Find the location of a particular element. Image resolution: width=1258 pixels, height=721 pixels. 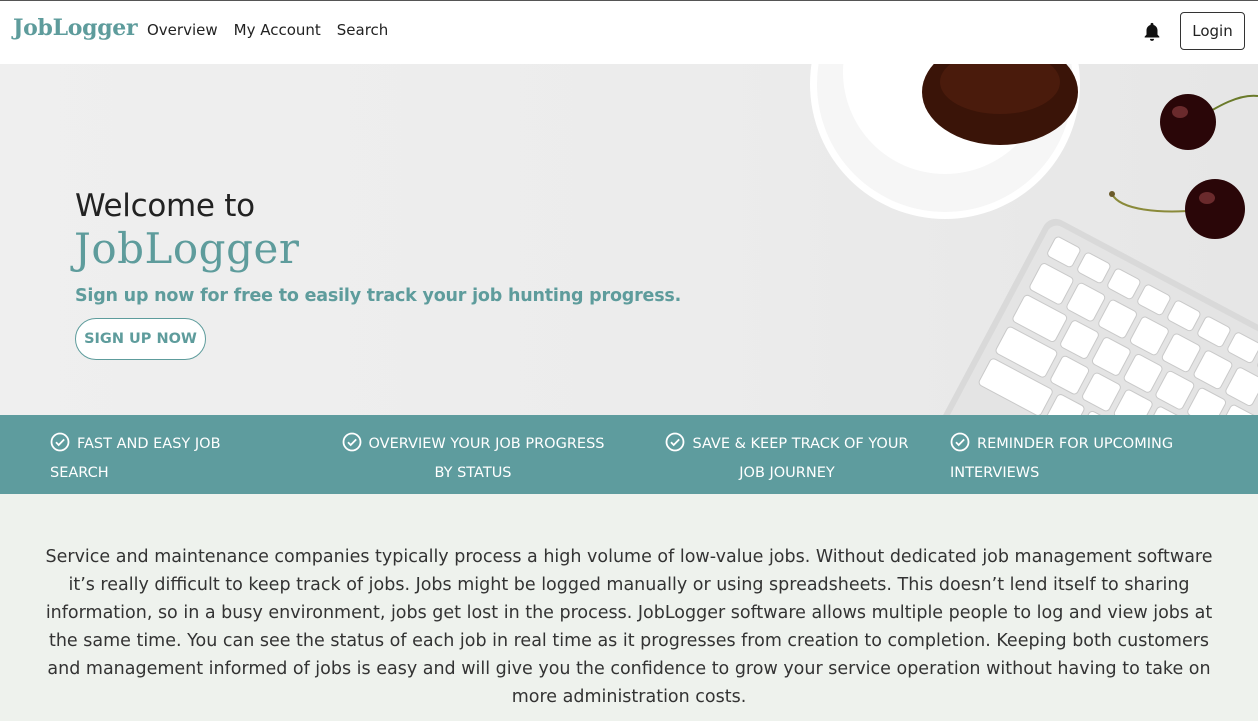

feature-label: REMINDER FOR UPCOMING INTERVIEWS is located at coordinates (1062, 458).